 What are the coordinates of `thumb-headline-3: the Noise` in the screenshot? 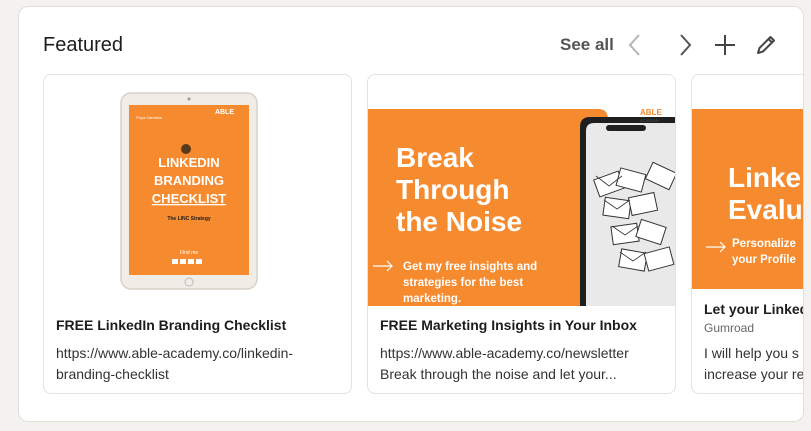 It's located at (459, 221).